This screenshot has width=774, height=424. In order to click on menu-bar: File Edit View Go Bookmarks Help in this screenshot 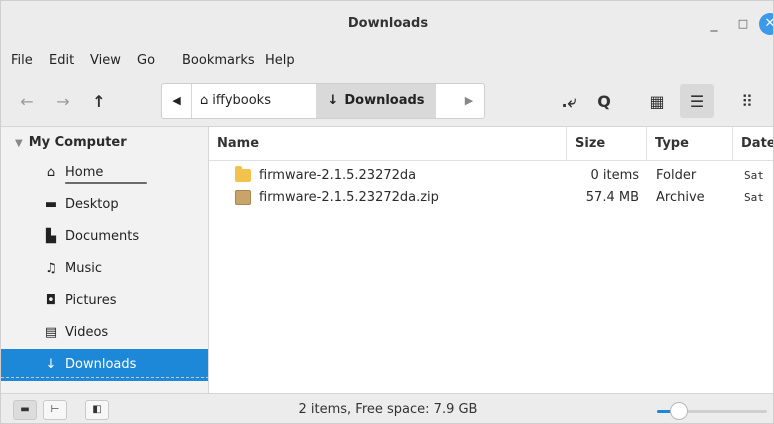, I will do `click(387, 62)`.